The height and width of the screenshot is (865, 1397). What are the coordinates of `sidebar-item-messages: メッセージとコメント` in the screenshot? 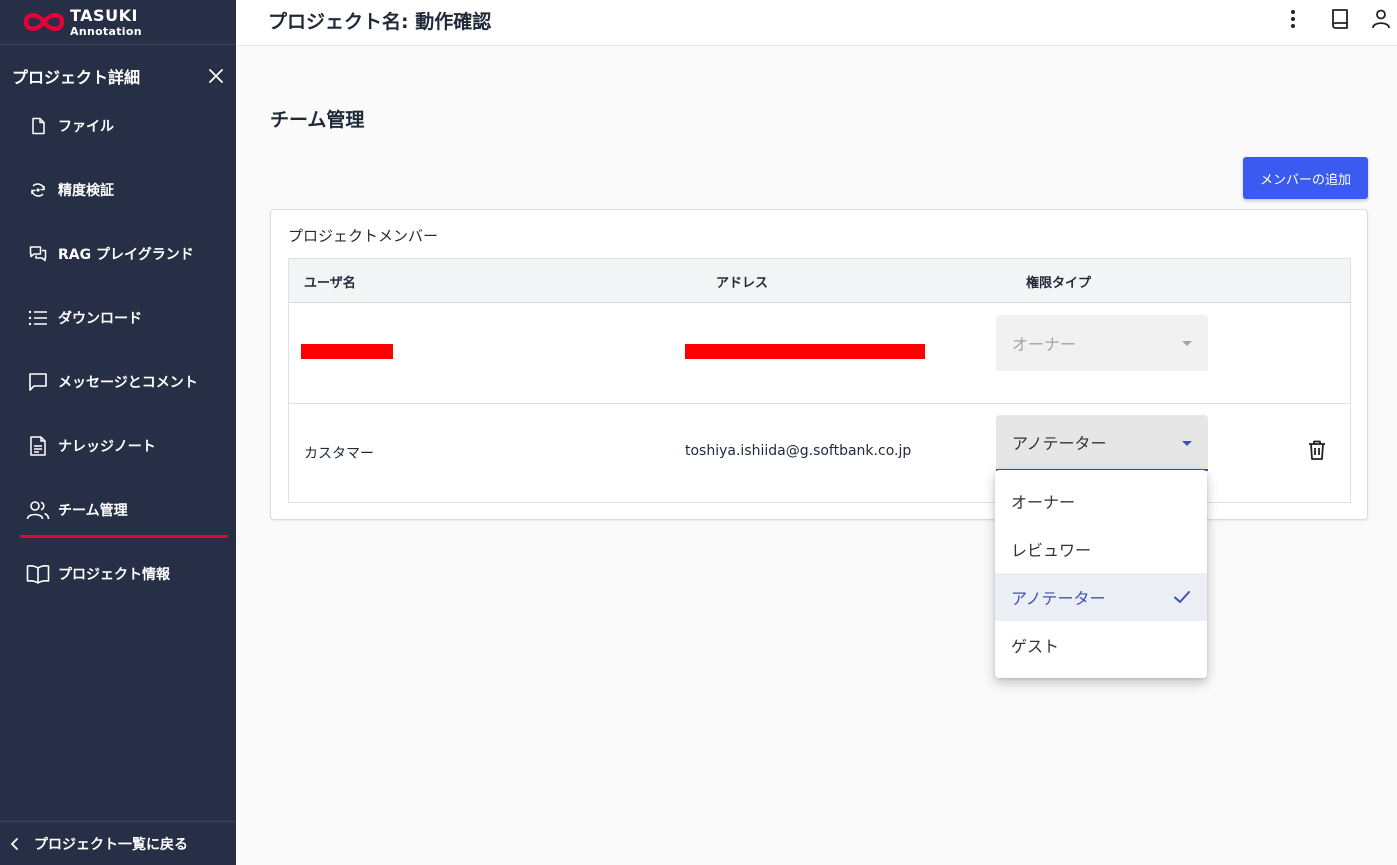 It's located at (124, 382).